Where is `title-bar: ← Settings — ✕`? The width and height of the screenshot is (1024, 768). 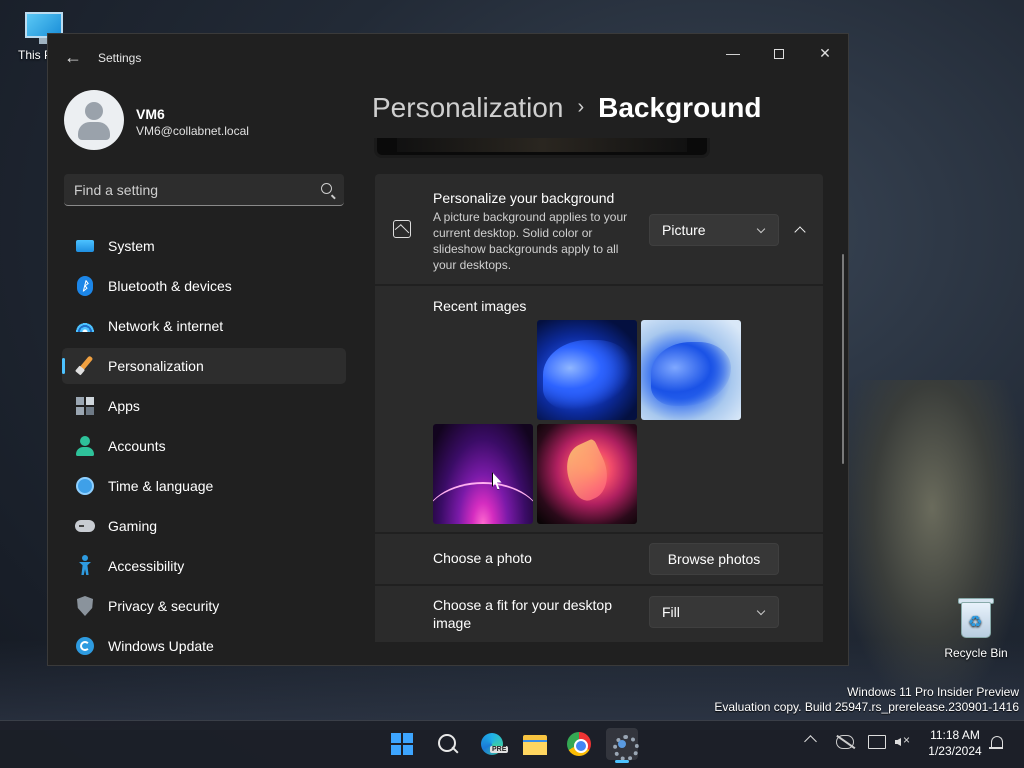
title-bar: ← Settings — ✕ is located at coordinates (448, 58).